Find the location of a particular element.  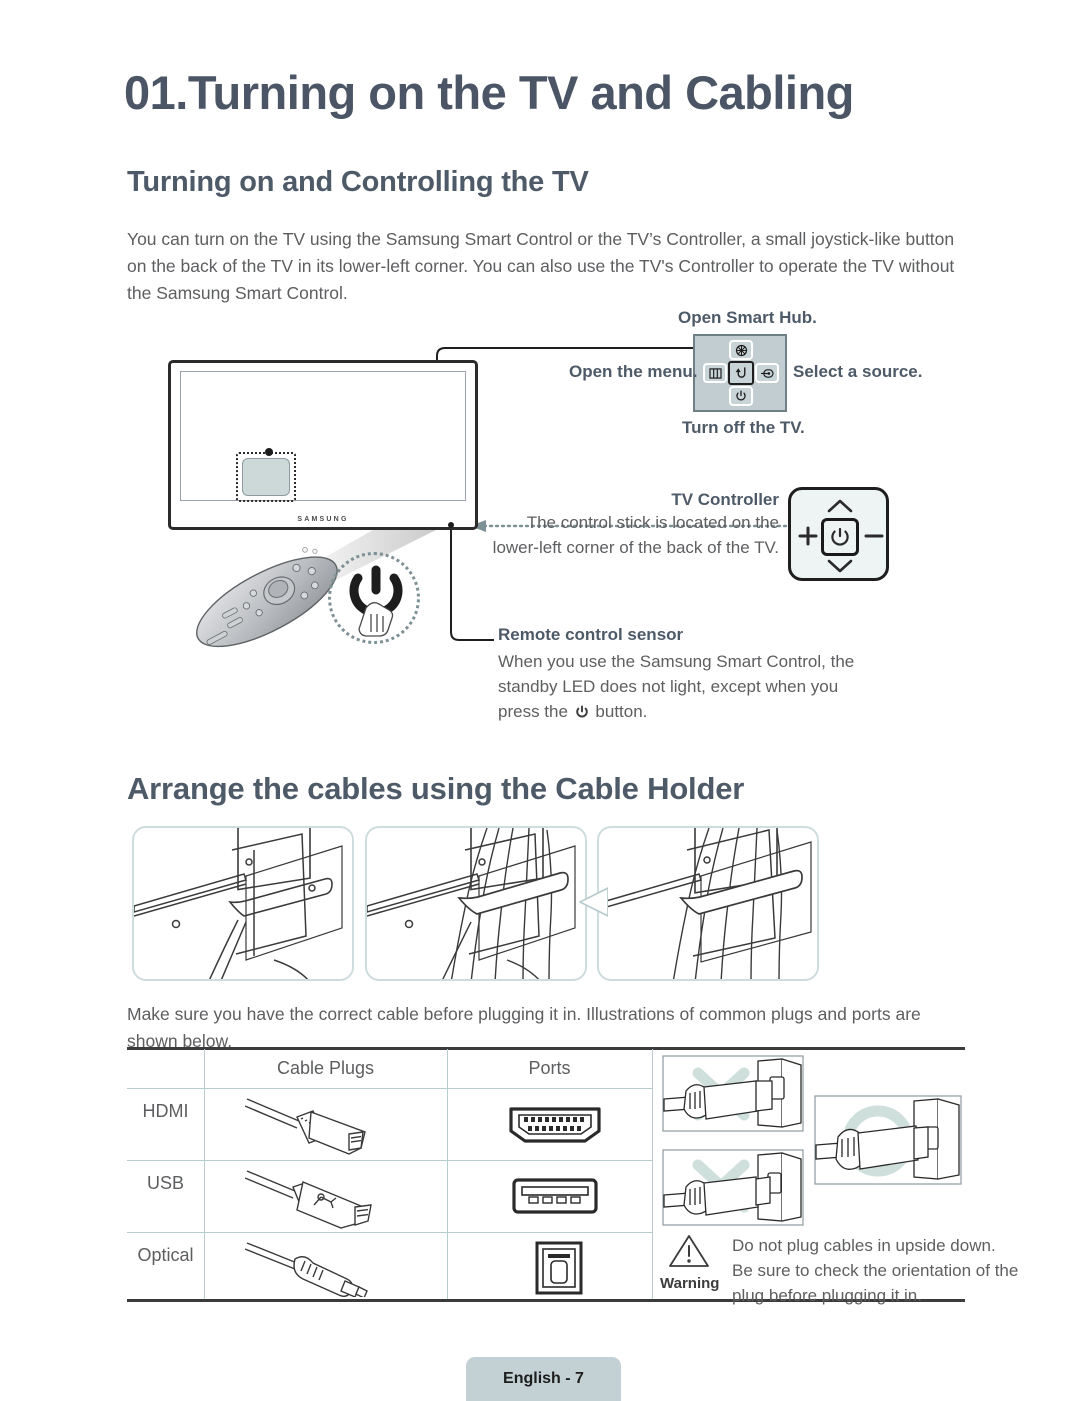

source-icon is located at coordinates (767, 373).